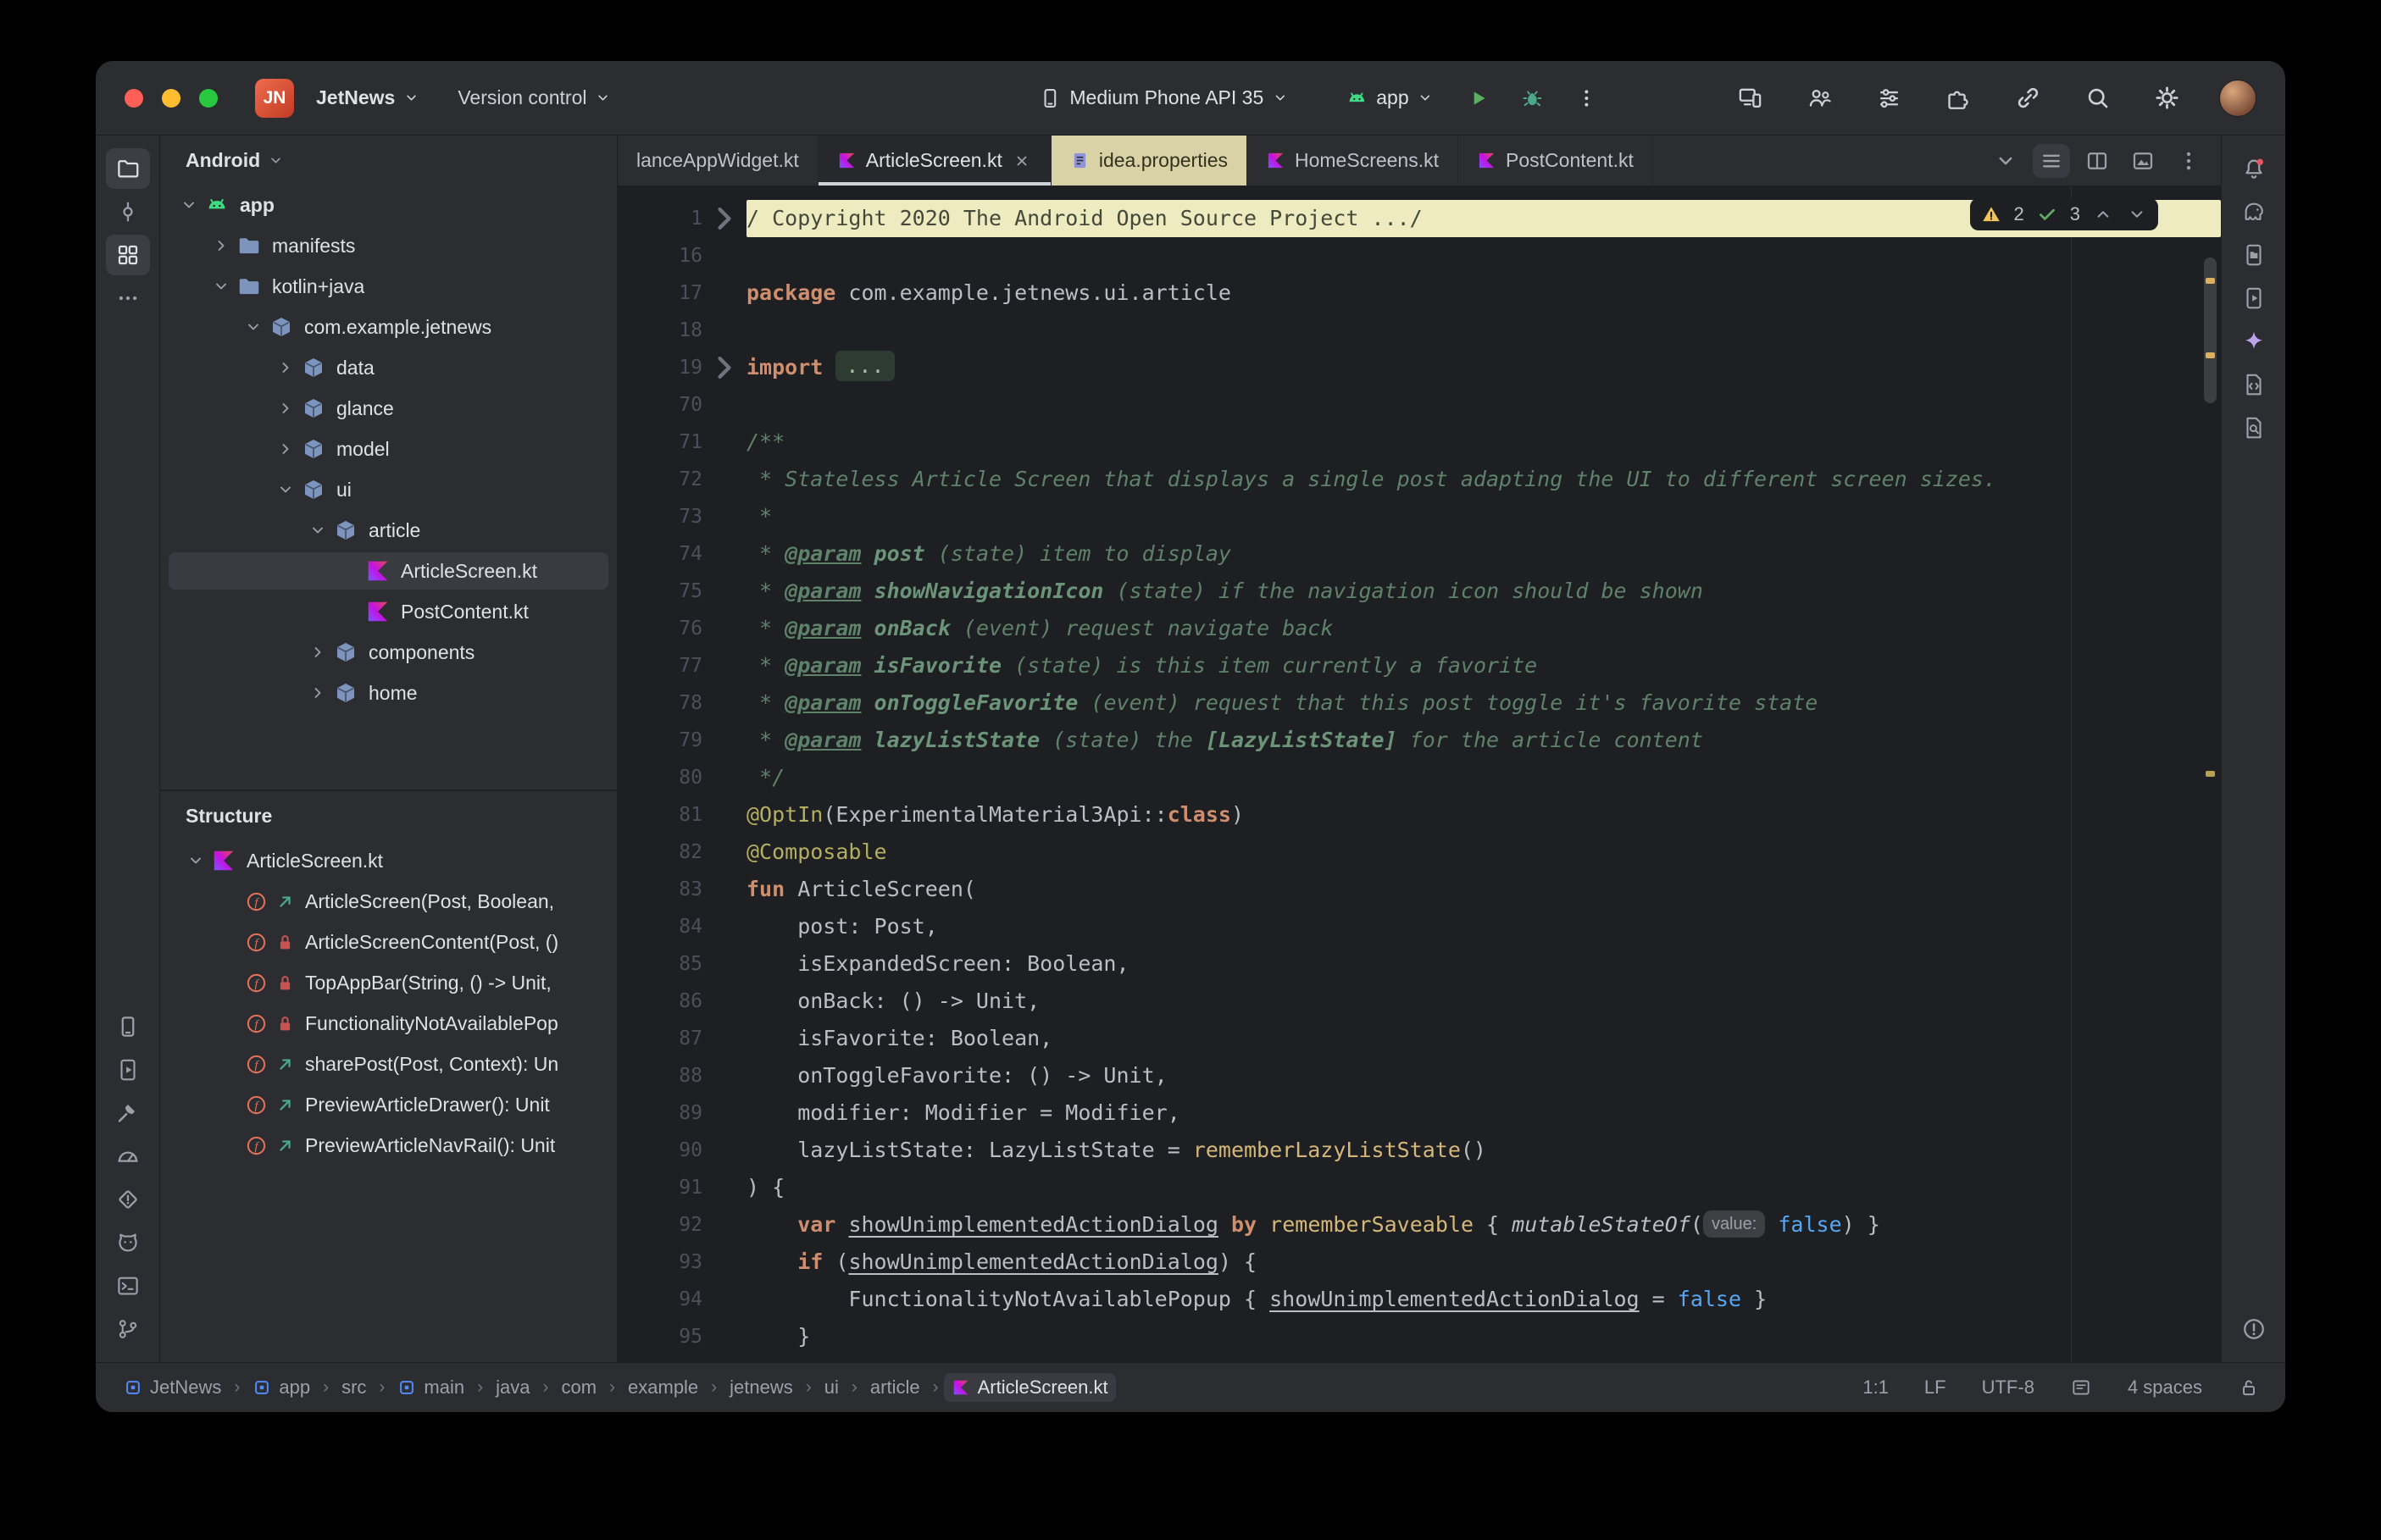 The height and width of the screenshot is (1540, 2381). What do you see at coordinates (660, 852) in the screenshot?
I see `line-number: 82` at bounding box center [660, 852].